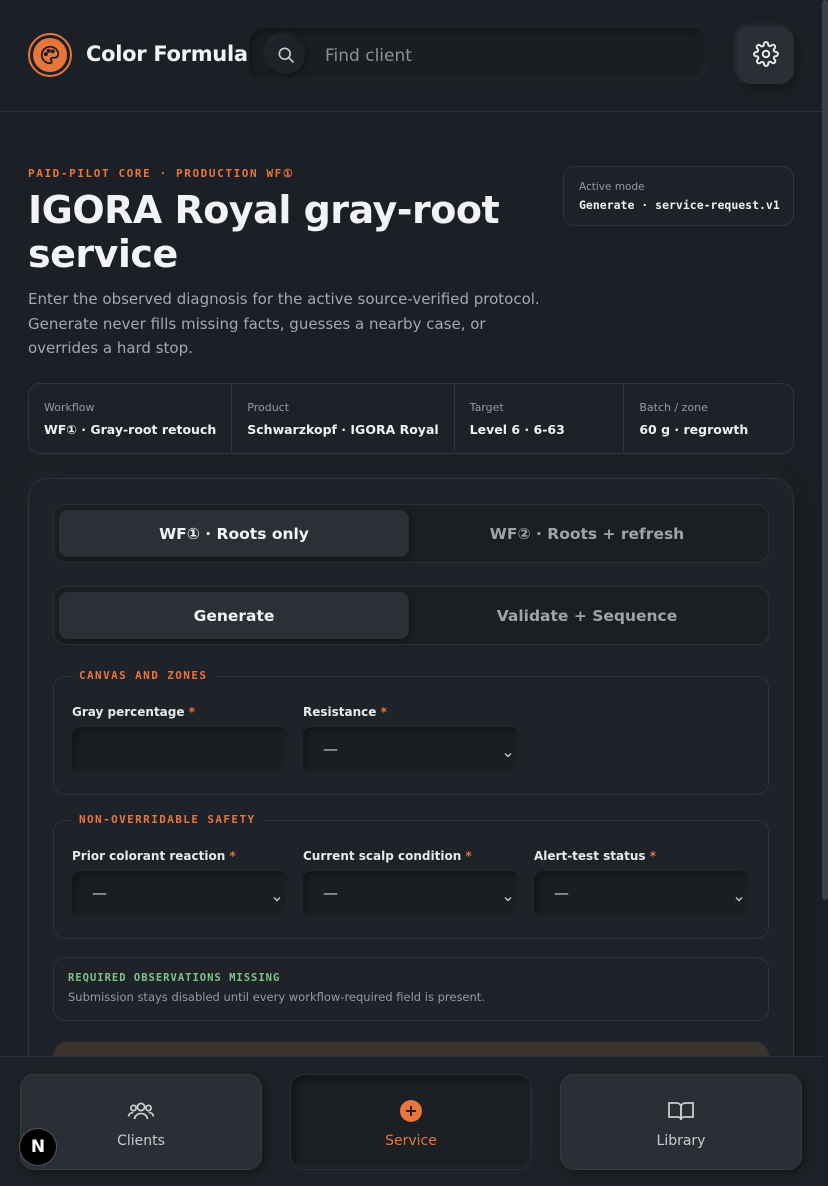  What do you see at coordinates (268, 407) in the screenshot?
I see `summary-label: Product` at bounding box center [268, 407].